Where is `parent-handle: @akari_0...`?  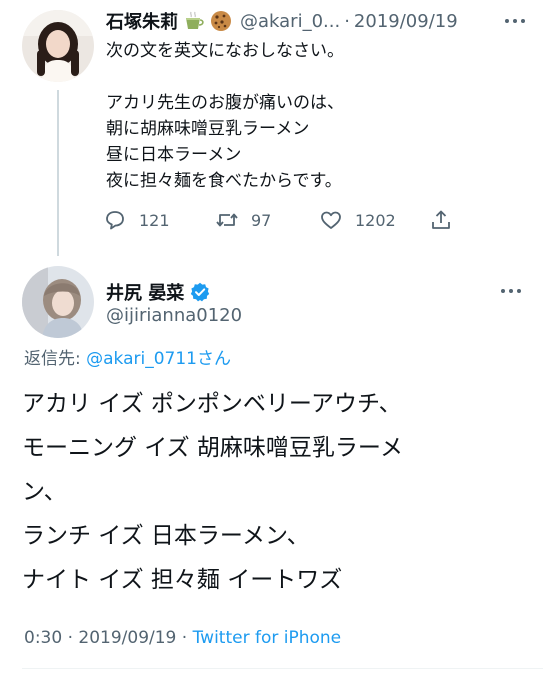 parent-handle: @akari_0... is located at coordinates (290, 21).